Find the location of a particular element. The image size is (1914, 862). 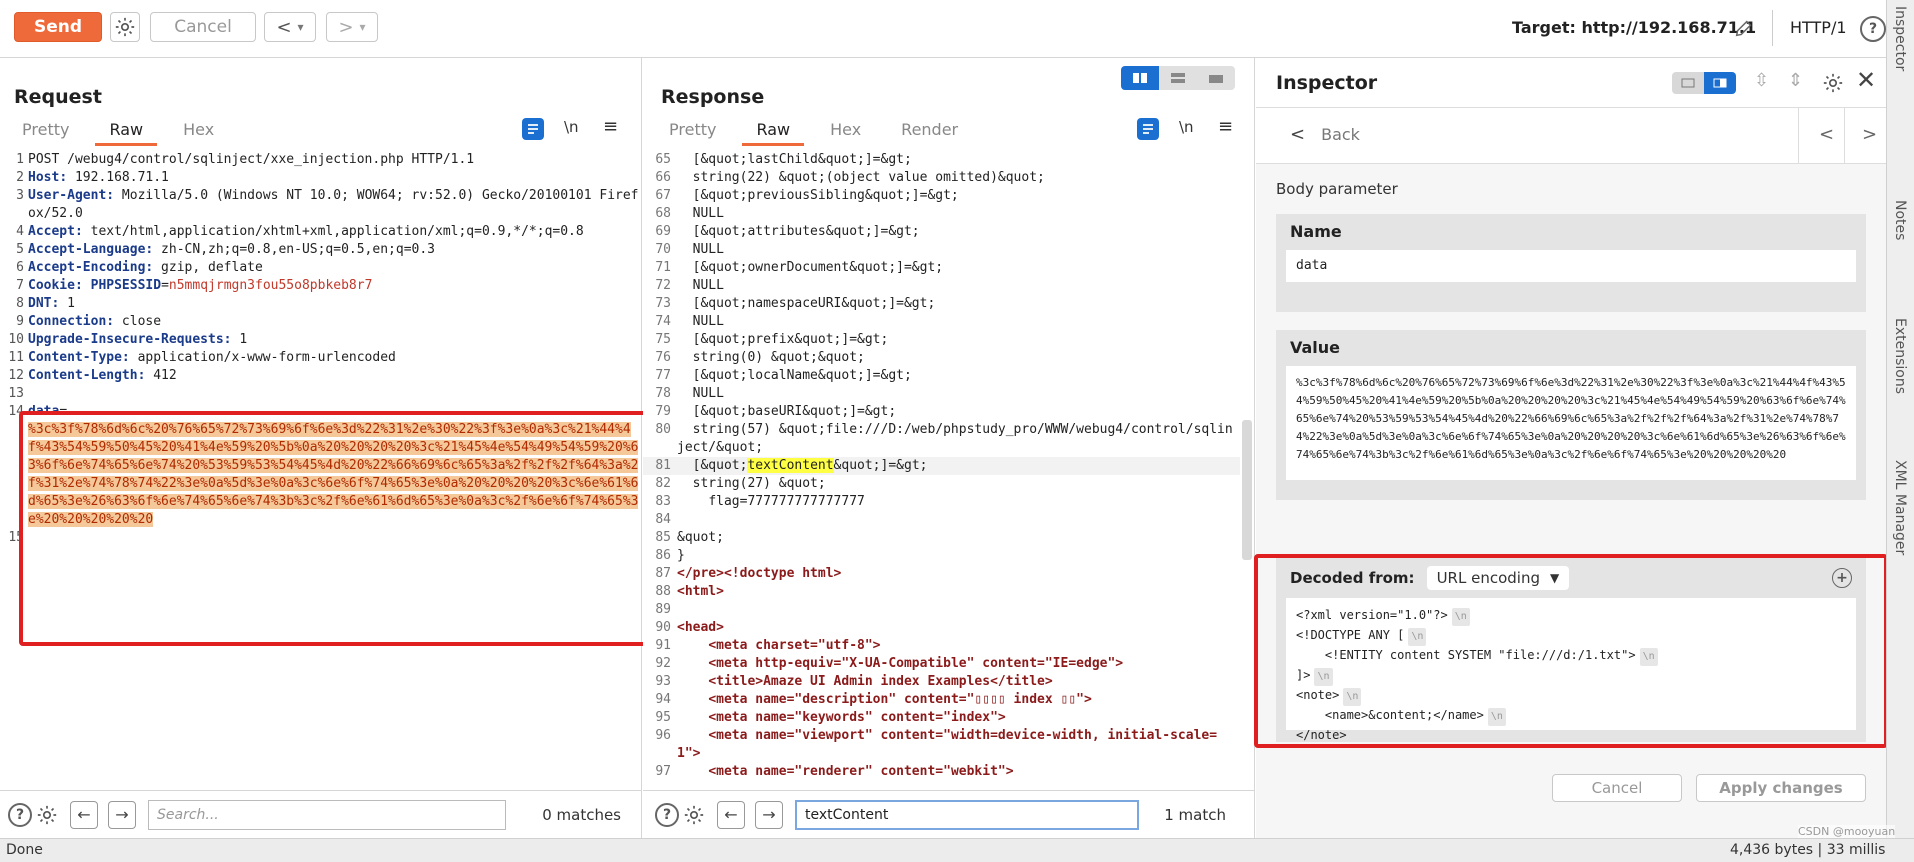

cancel-button: Cancel is located at coordinates (203, 27).